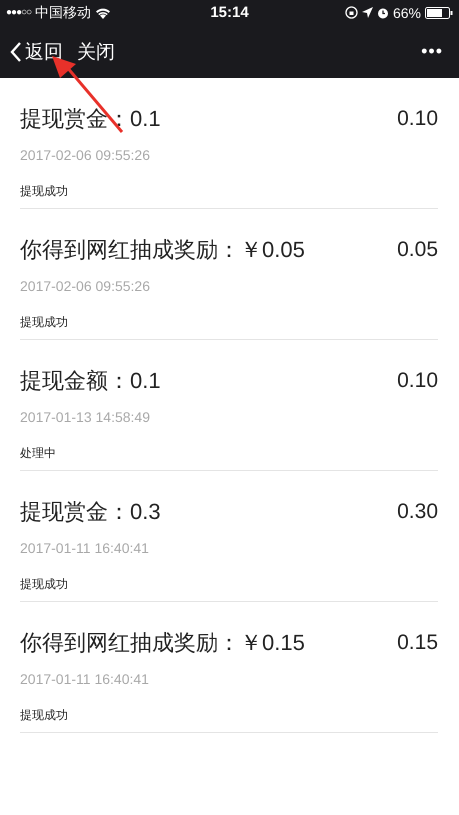 This screenshot has width=459, height=815. What do you see at coordinates (63, 13) in the screenshot?
I see `carrier-name: 中国移动` at bounding box center [63, 13].